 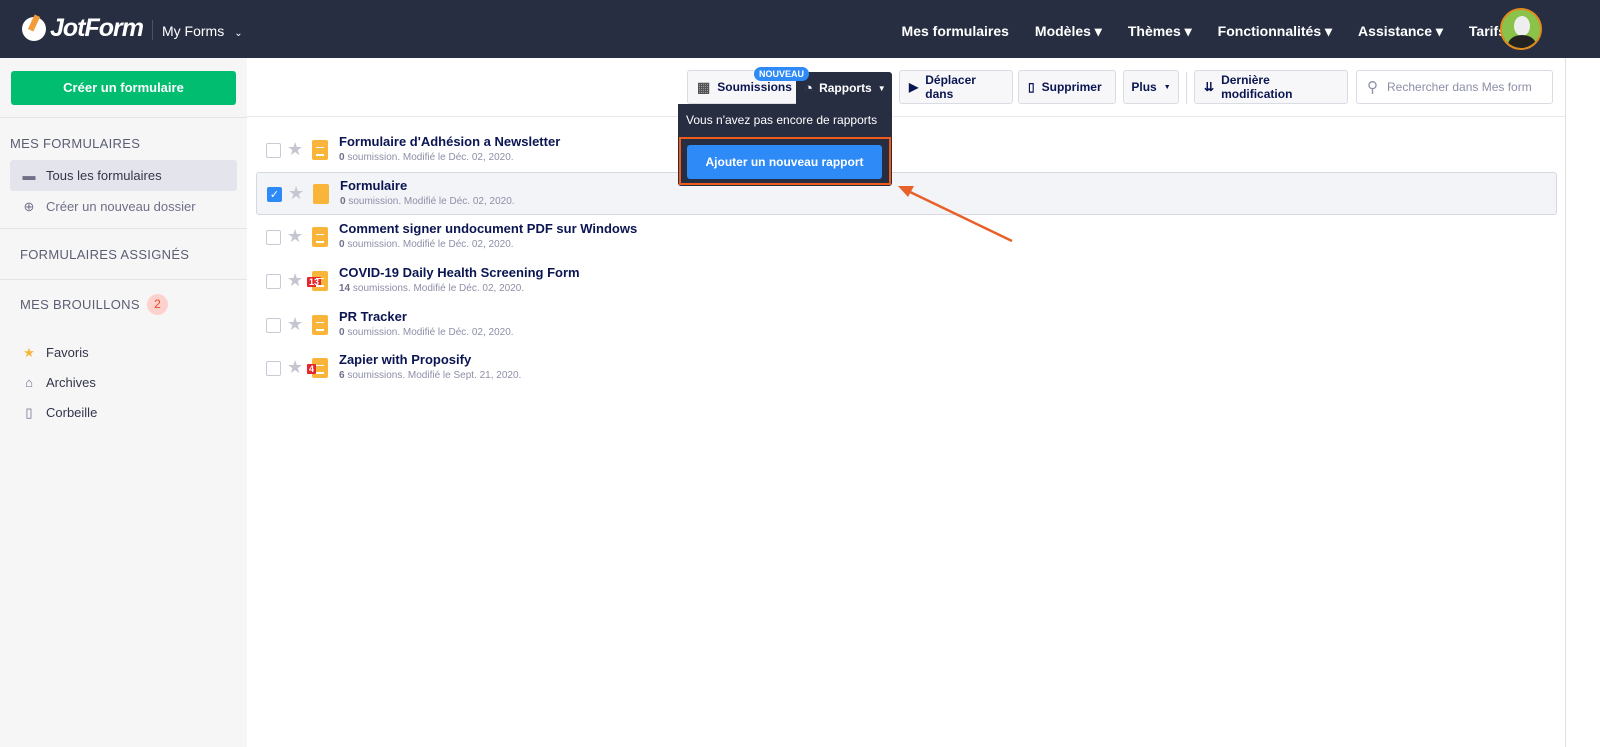 I want to click on annotation-arrow, so click(x=955, y=214).